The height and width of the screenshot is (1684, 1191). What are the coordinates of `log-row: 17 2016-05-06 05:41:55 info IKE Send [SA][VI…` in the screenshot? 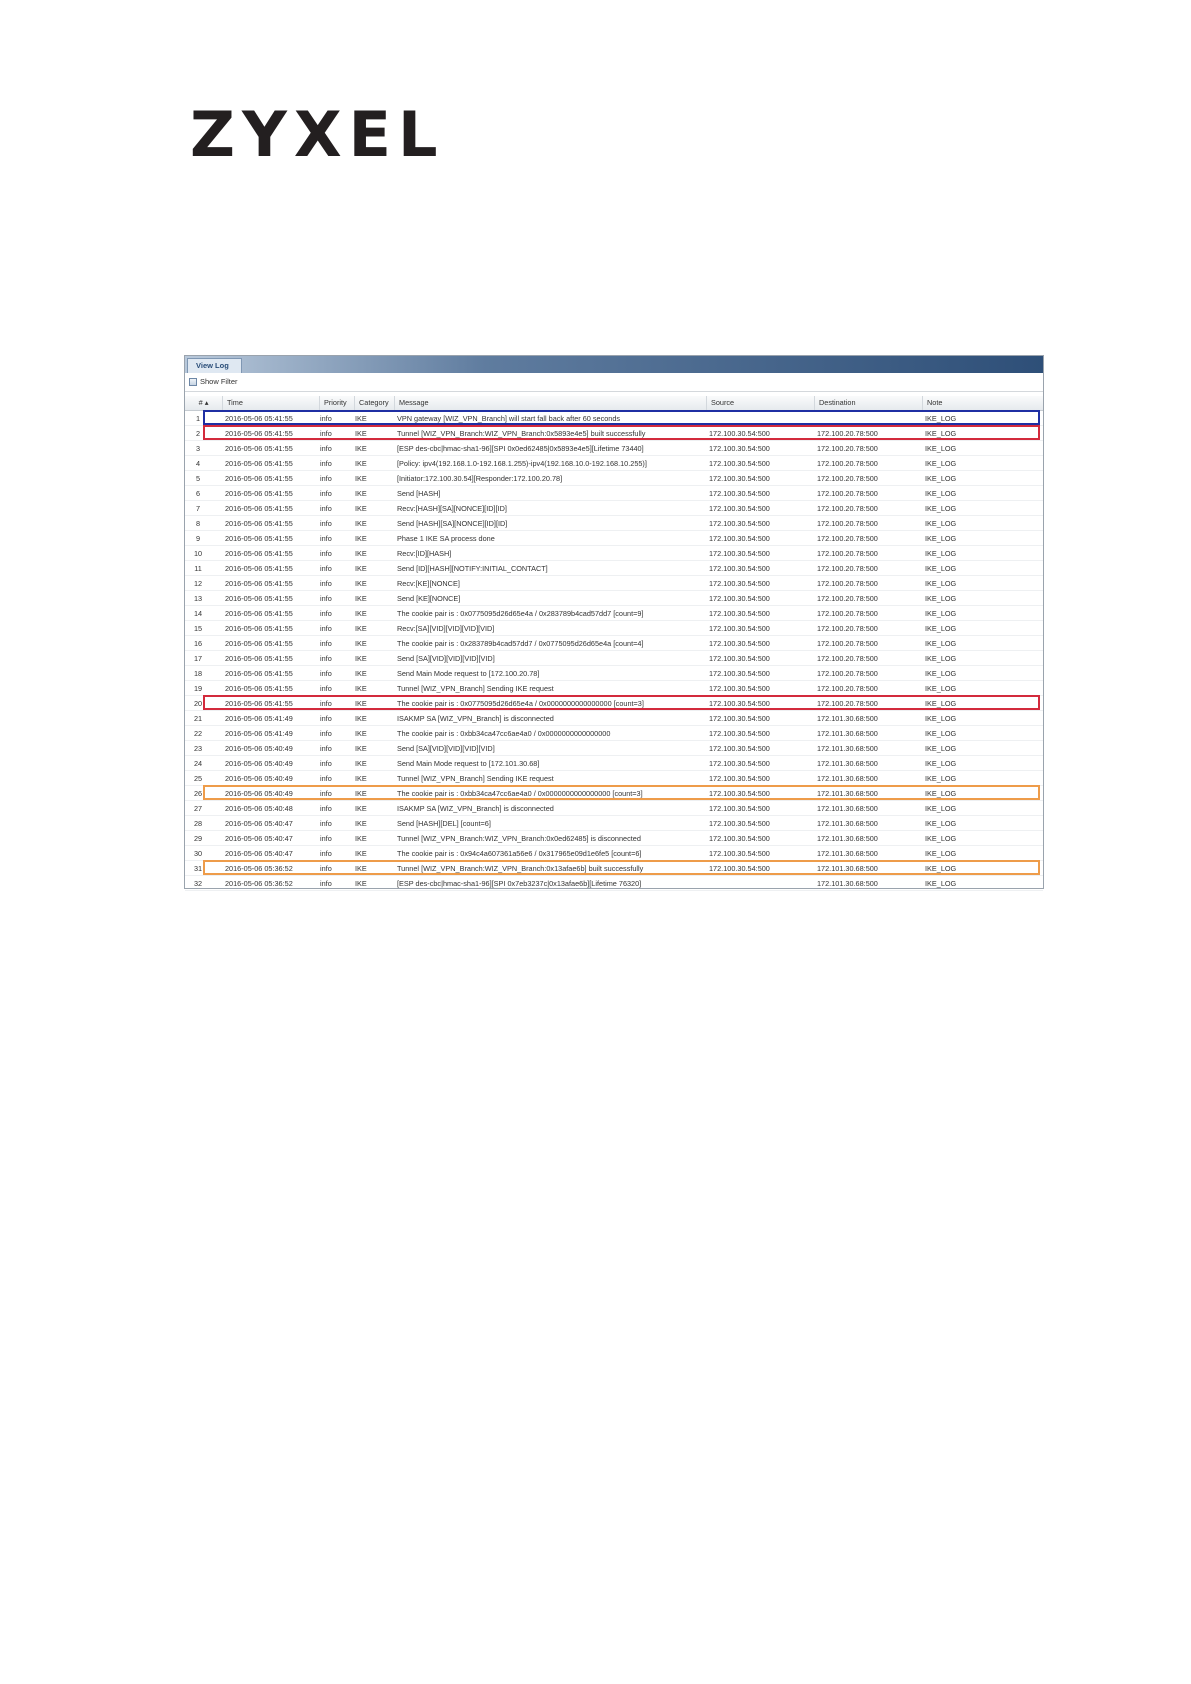 It's located at (614, 658).